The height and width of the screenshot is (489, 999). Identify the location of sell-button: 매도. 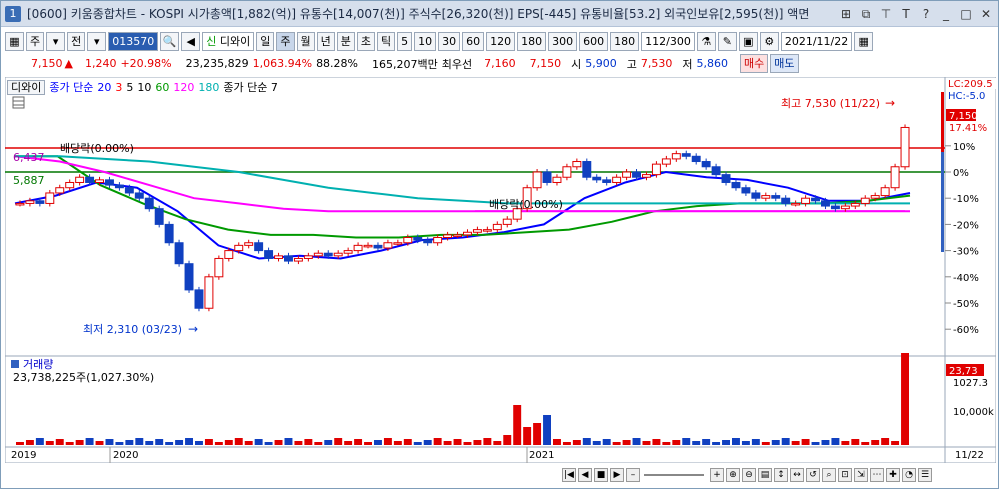
(784, 63).